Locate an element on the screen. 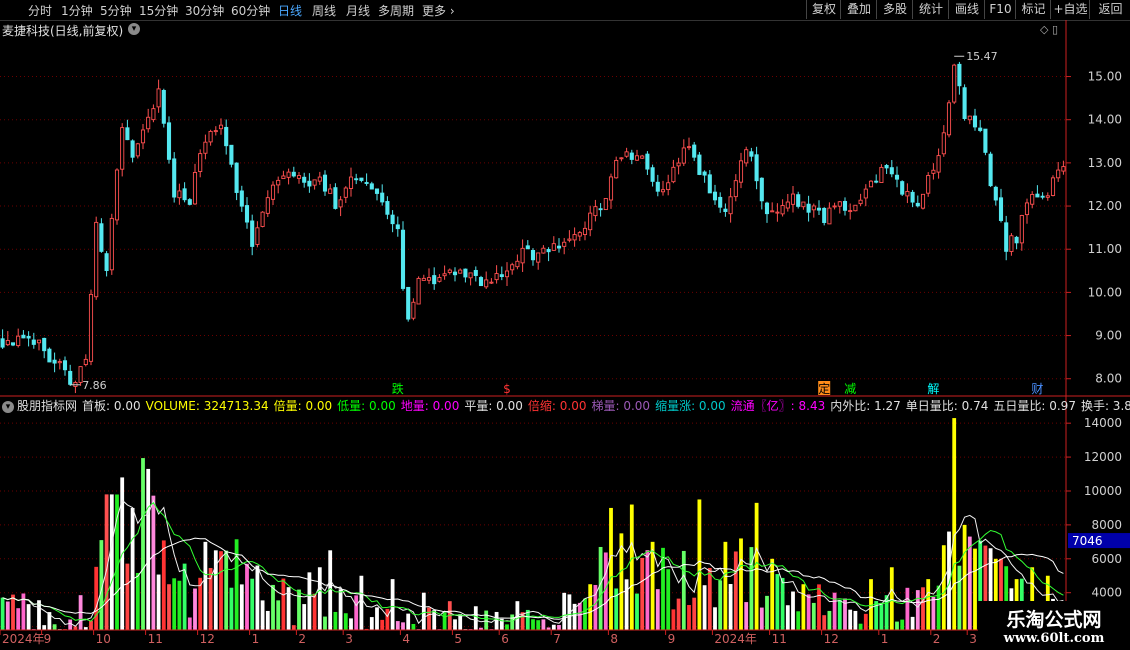 Image resolution: width=1130 pixels, height=650 pixels. tab-period-4: 30分钟 is located at coordinates (204, 10).